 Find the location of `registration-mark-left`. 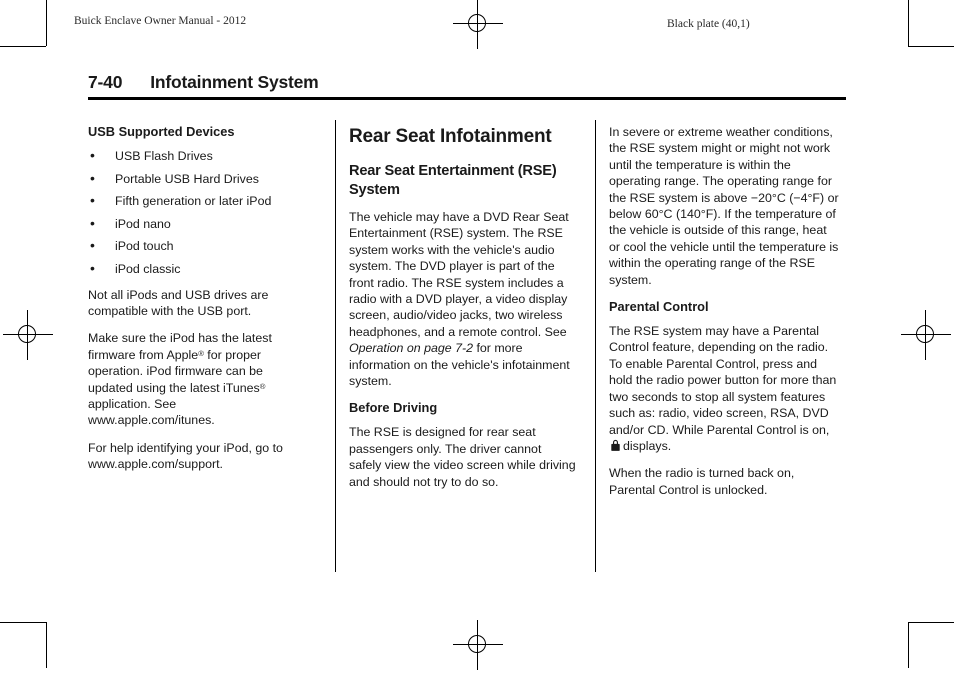

registration-mark-left is located at coordinates (28, 335).